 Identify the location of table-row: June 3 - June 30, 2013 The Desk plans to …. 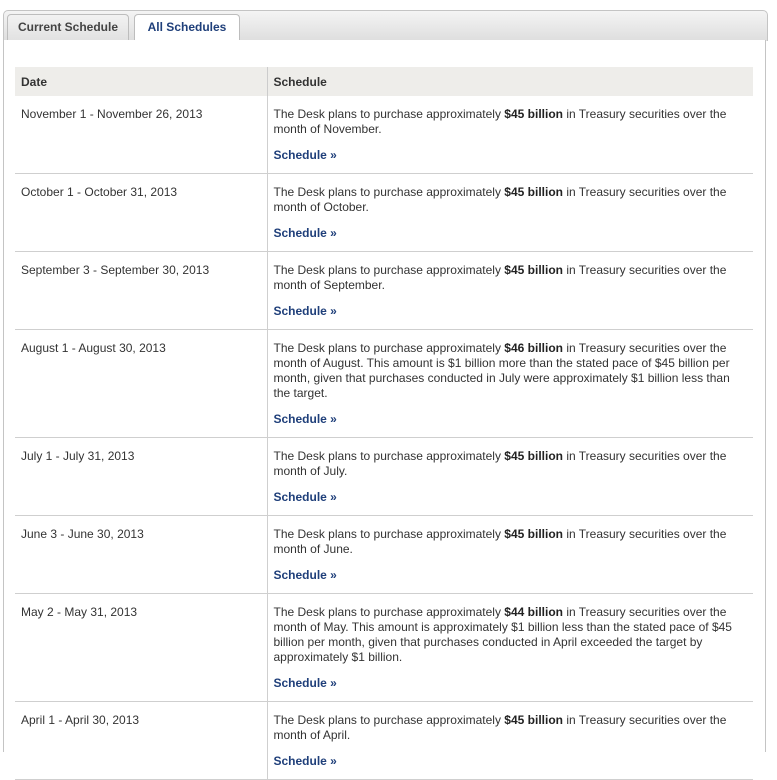
(384, 554).